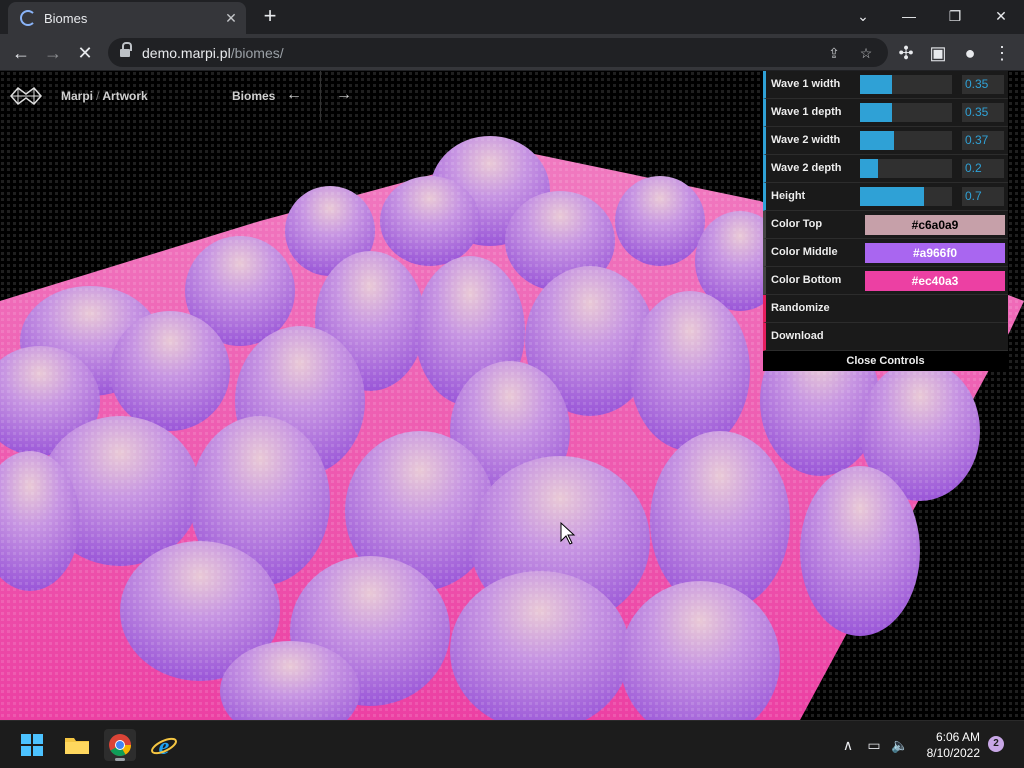 Image resolution: width=1024 pixels, height=768 pixels. I want to click on side-panel-icon: ▣, so click(938, 53).